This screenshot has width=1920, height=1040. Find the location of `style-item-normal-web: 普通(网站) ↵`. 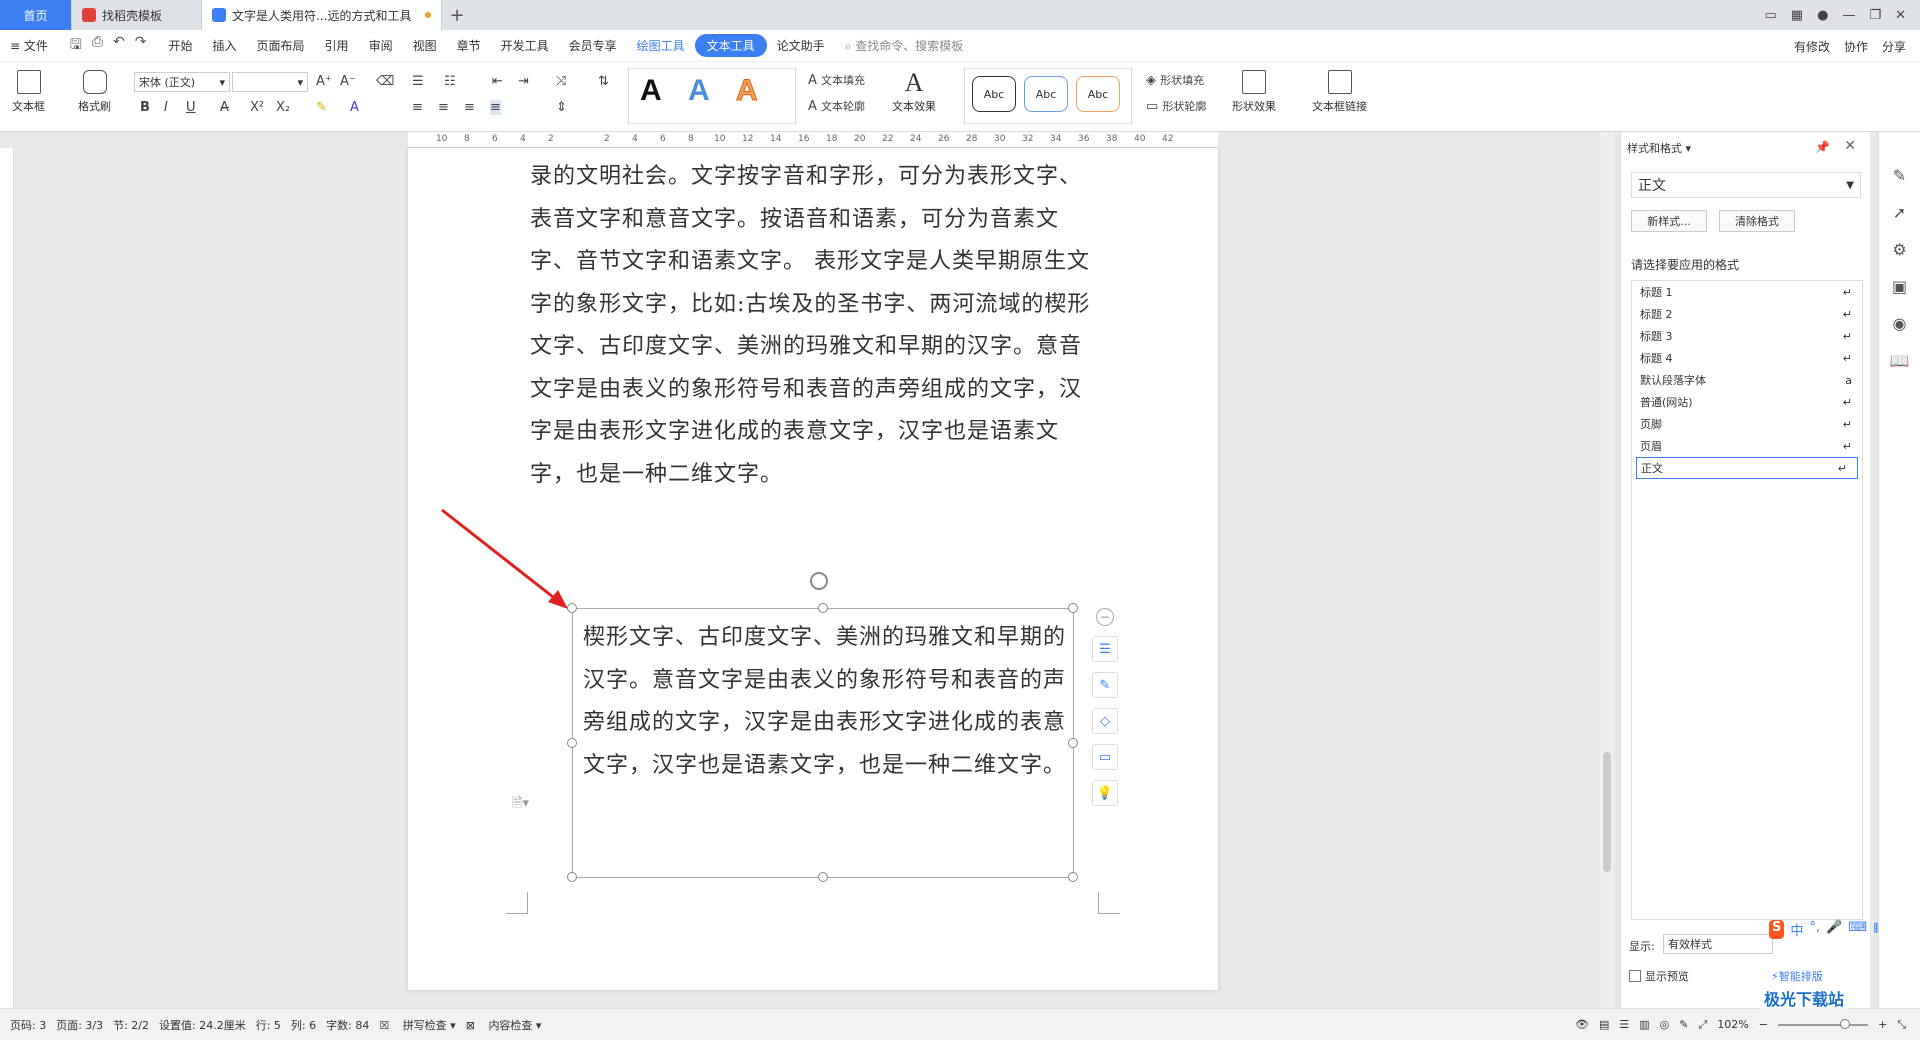

style-item-normal-web: 普通(网站) ↵ is located at coordinates (1747, 402).